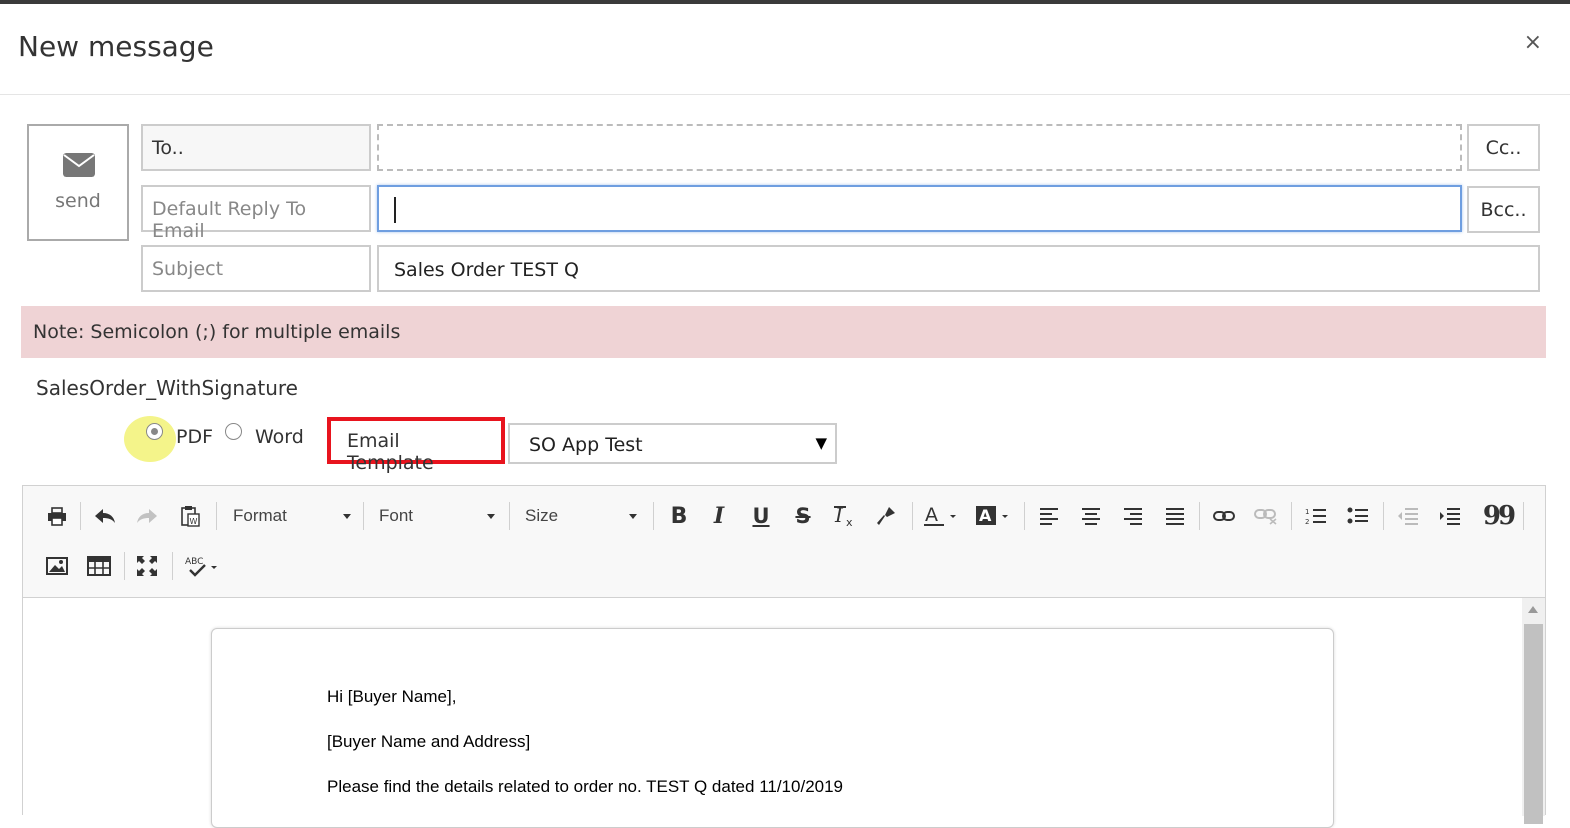 This screenshot has height=828, width=1570. I want to click on svg-text: x, so click(849, 522).